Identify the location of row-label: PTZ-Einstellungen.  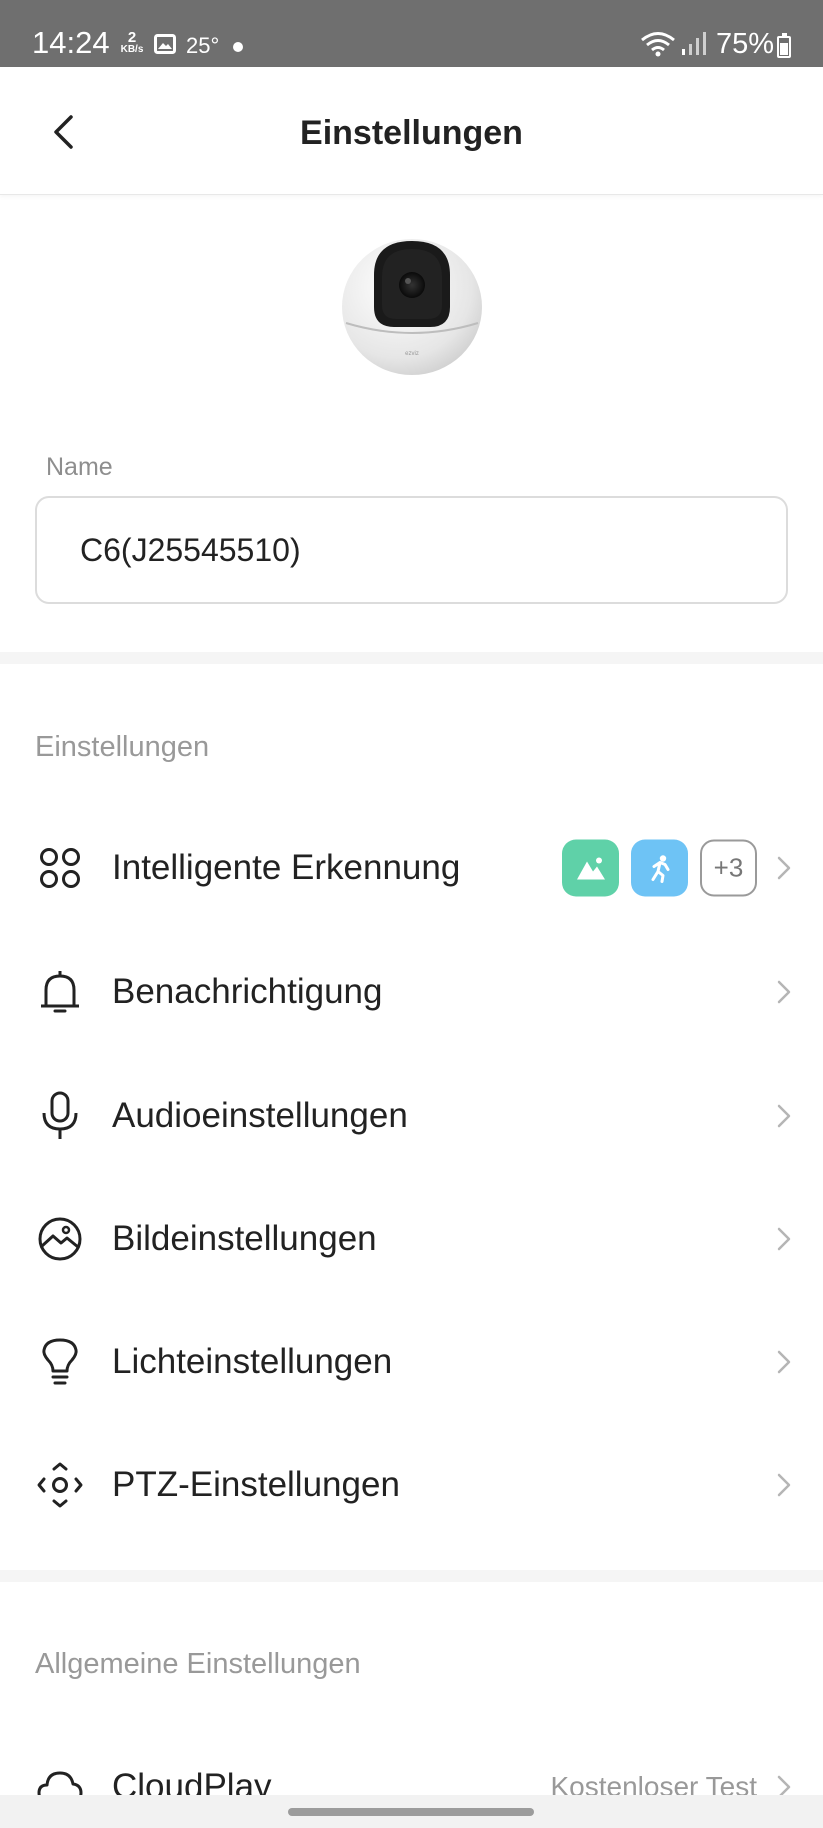
(256, 1484).